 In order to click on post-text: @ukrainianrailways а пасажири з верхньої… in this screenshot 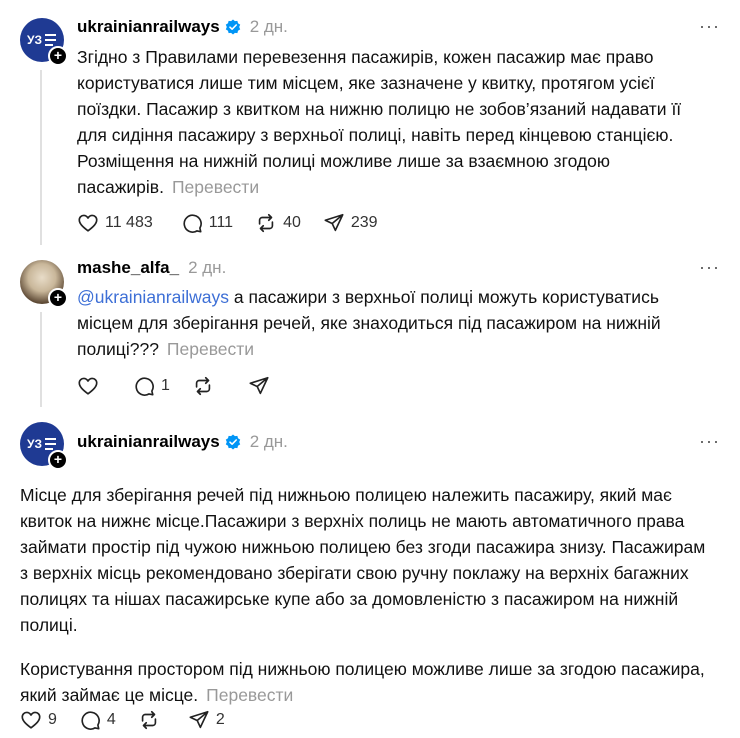, I will do `click(392, 323)`.